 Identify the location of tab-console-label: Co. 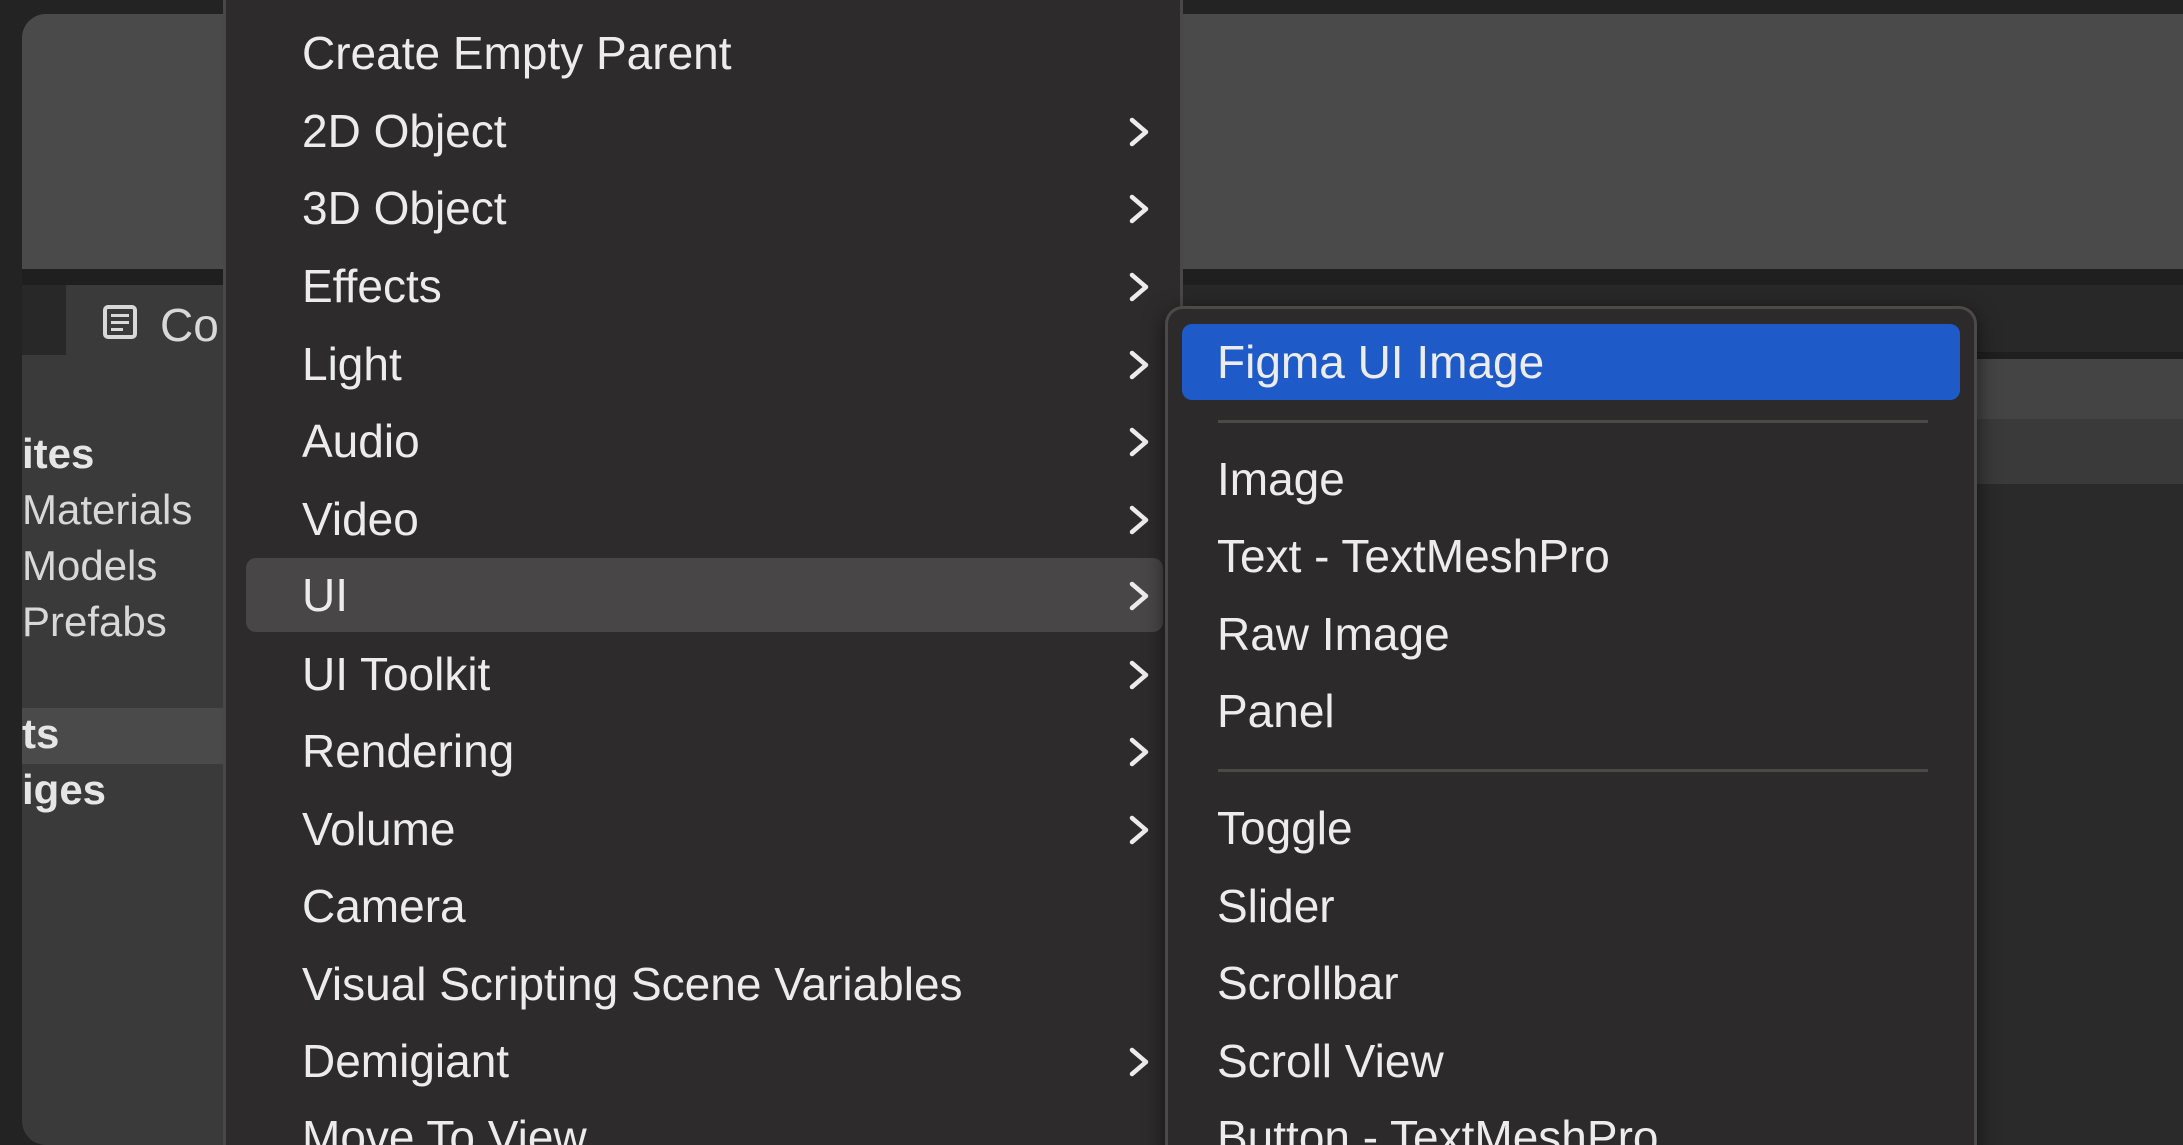
(189, 325).